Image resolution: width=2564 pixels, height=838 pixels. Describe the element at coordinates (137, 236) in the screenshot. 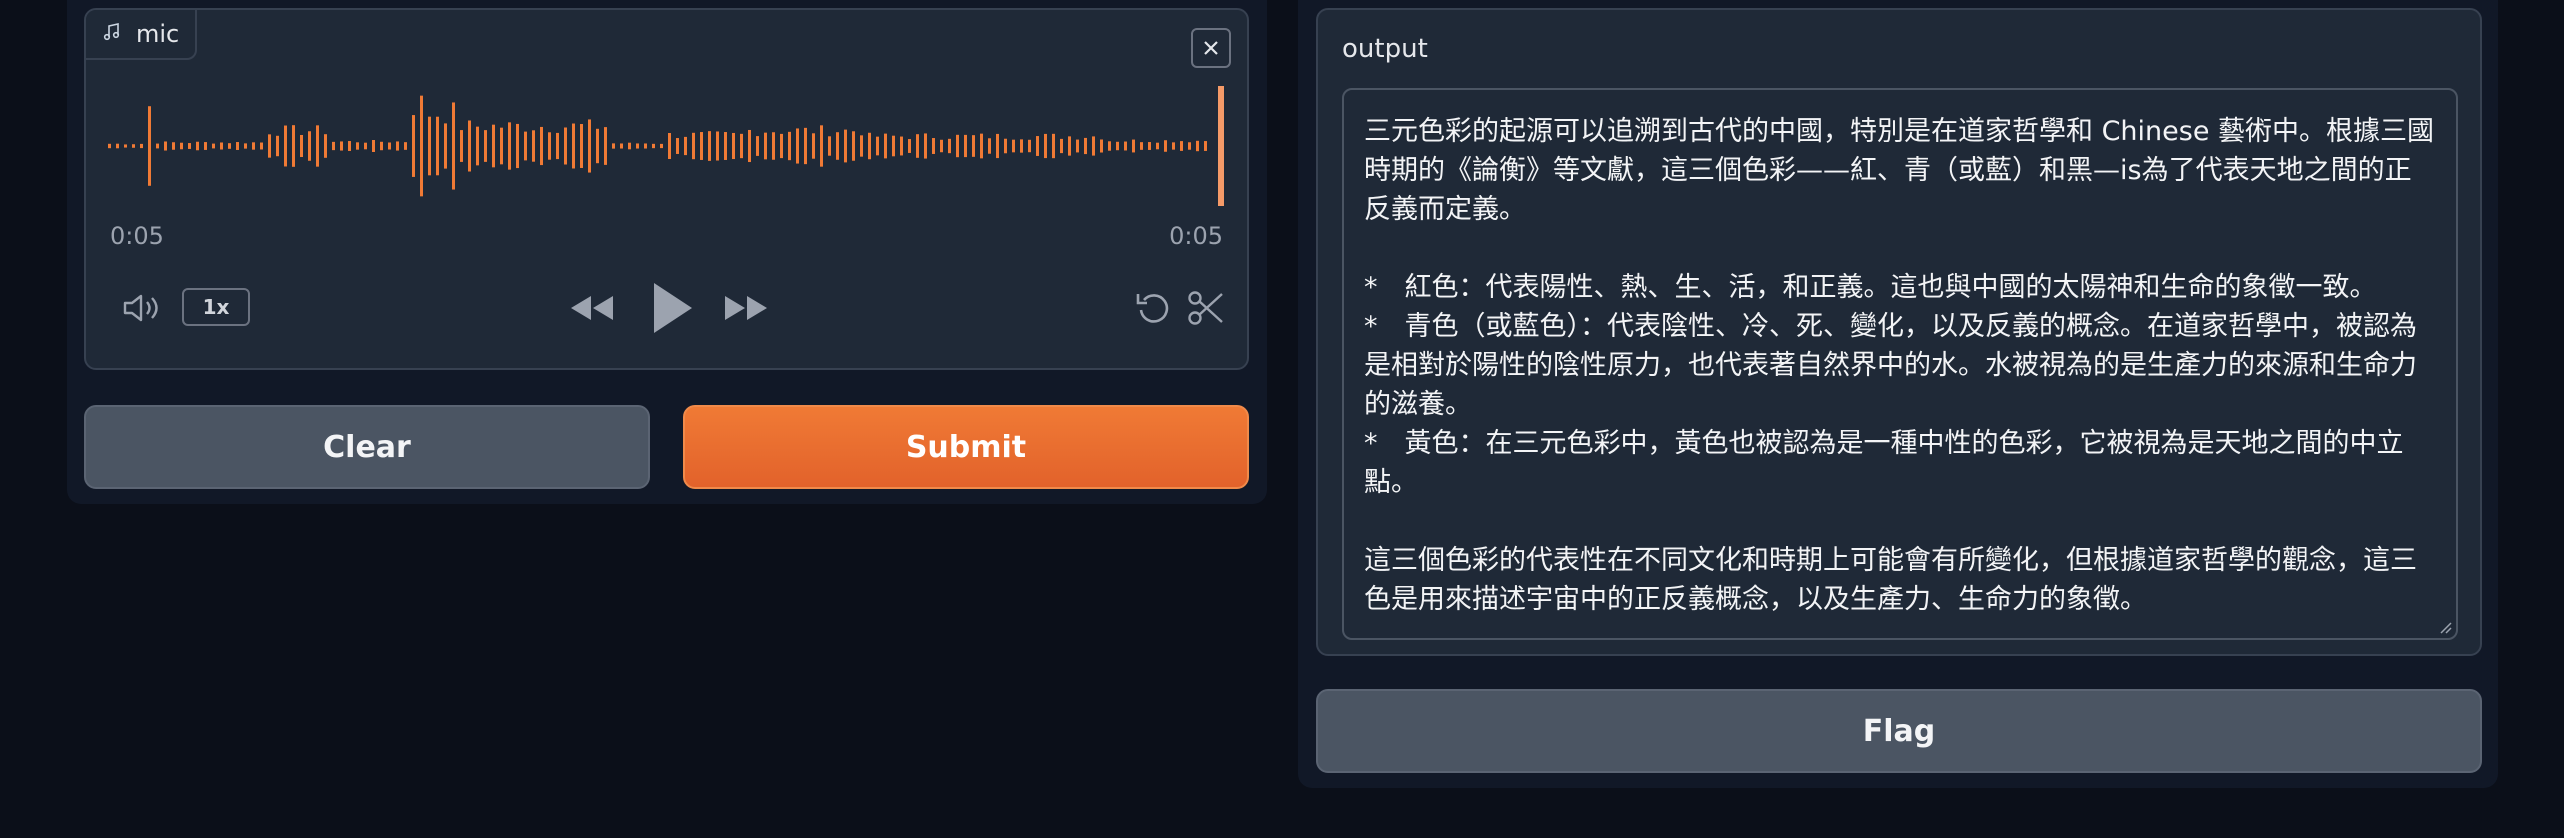

I see `current-time: 0:05` at that location.